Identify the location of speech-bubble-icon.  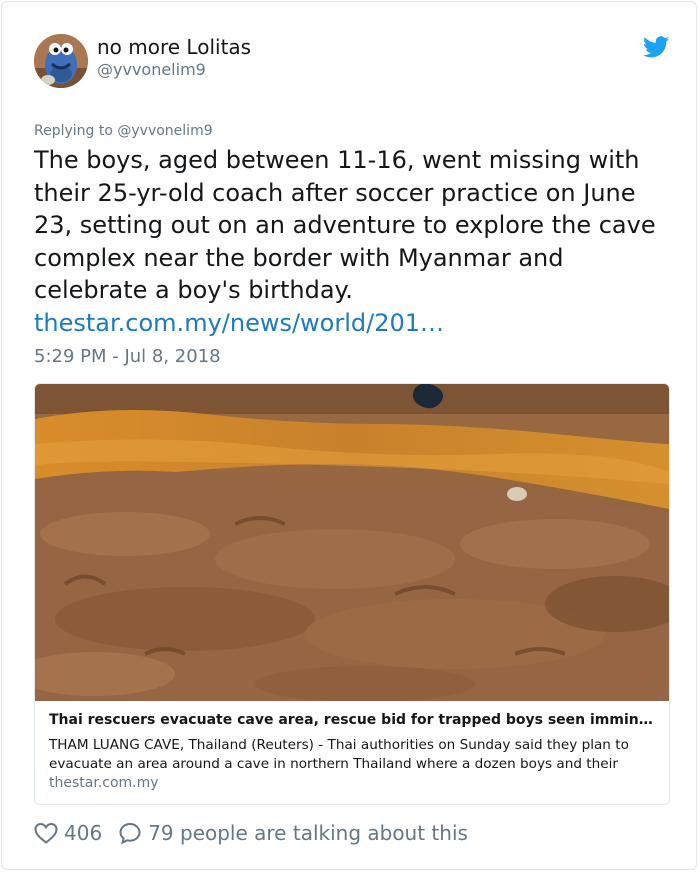
(130, 833).